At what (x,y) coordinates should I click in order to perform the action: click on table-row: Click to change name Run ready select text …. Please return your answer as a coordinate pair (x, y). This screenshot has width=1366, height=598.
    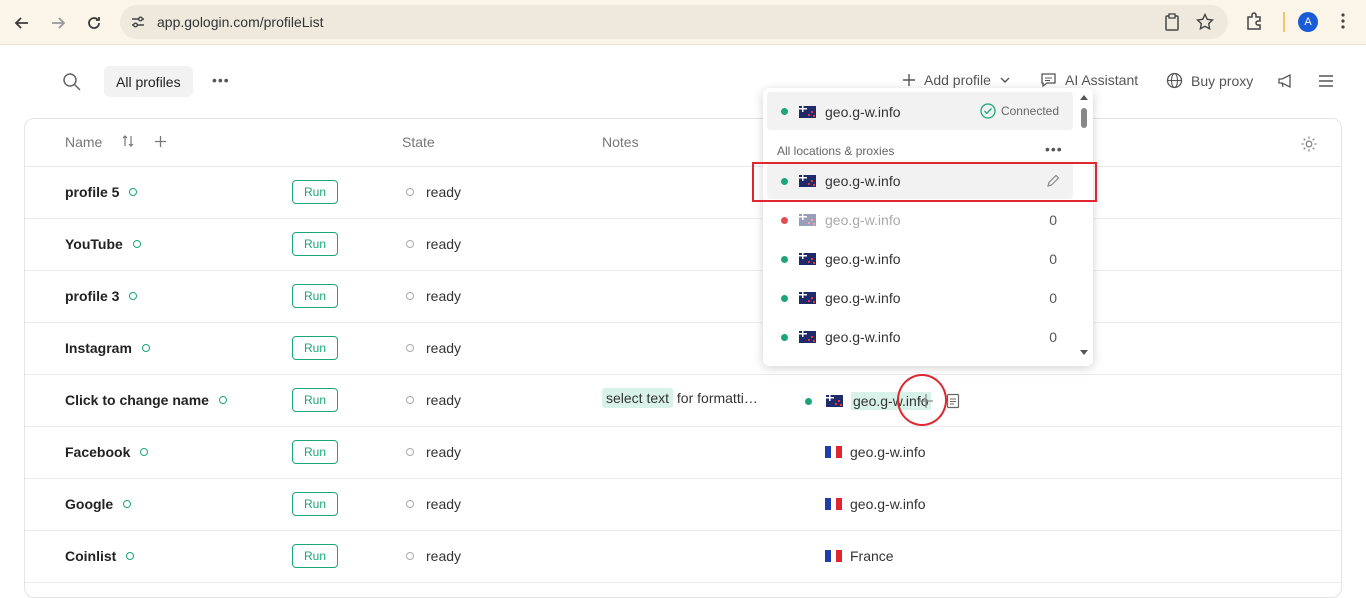
    Looking at the image, I should click on (683, 401).